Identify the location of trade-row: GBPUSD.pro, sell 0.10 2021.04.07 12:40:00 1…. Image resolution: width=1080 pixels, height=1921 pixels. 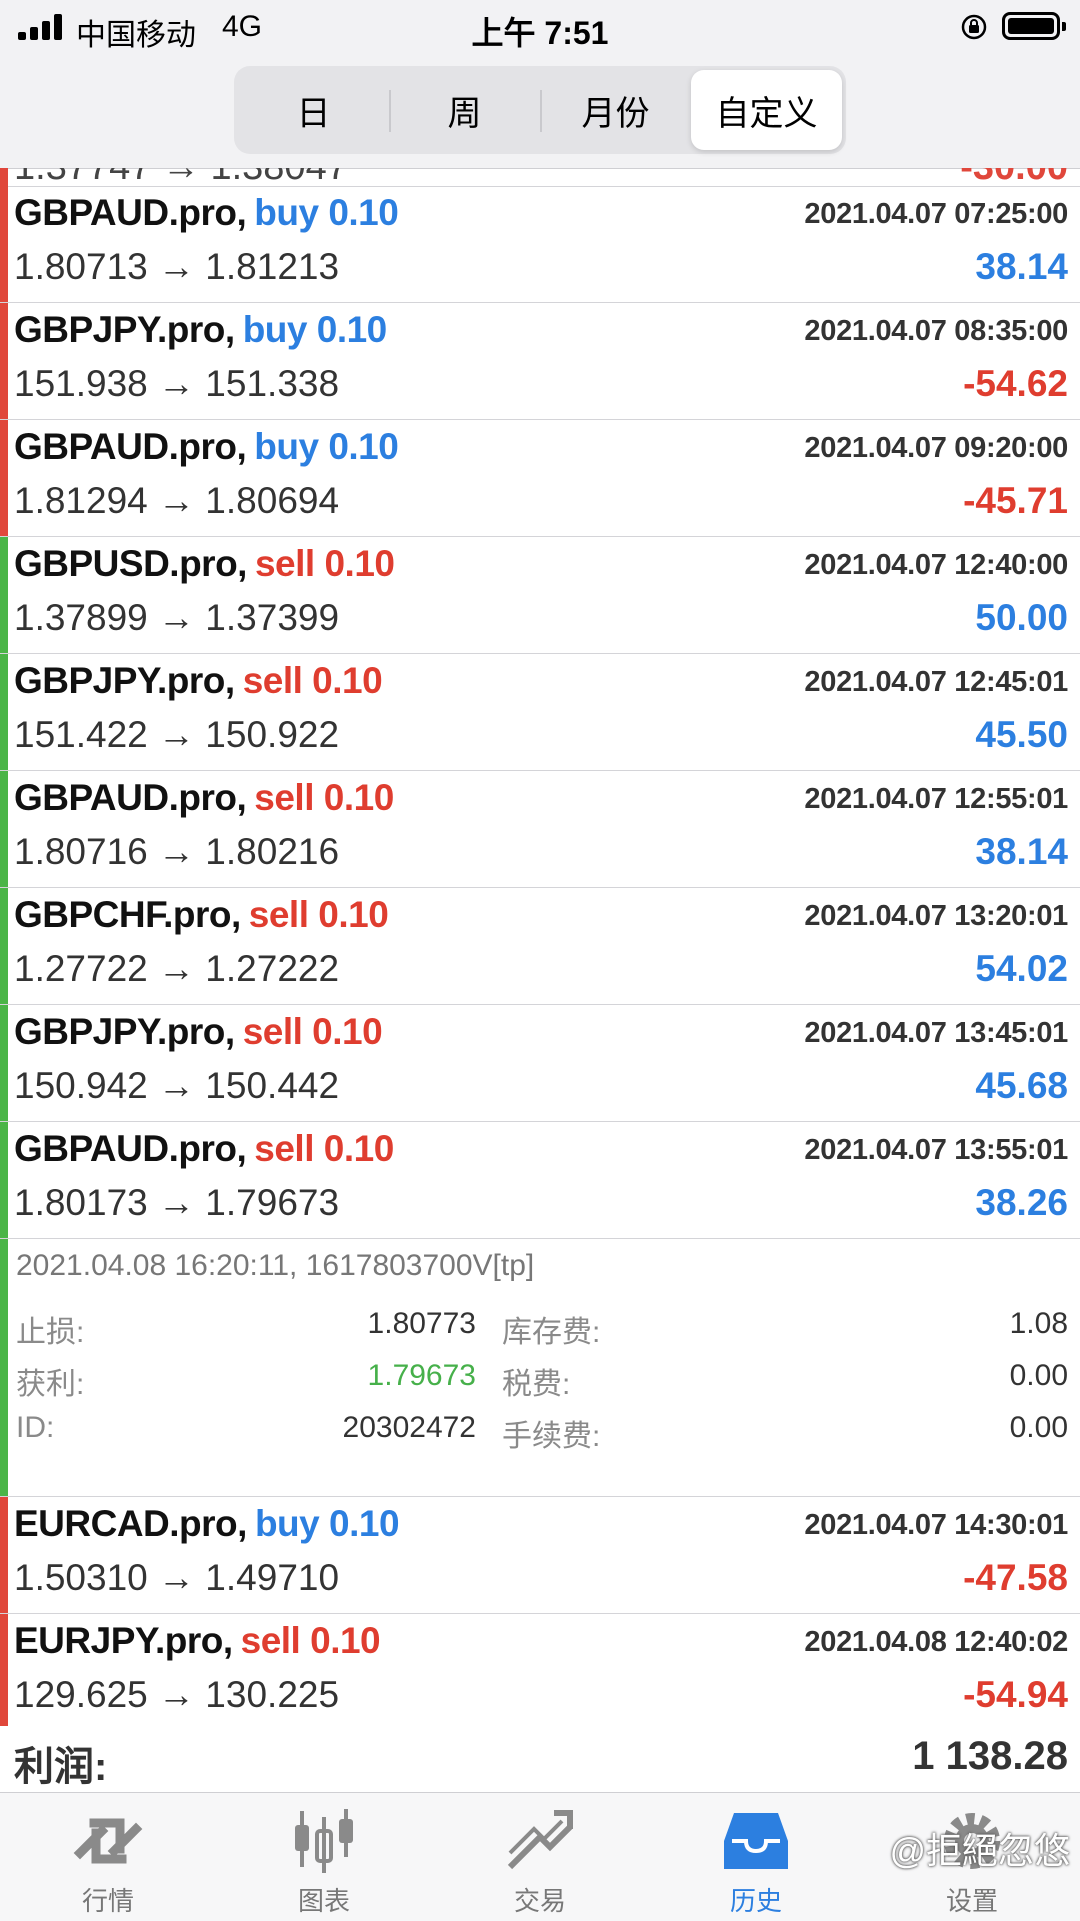
(540, 595).